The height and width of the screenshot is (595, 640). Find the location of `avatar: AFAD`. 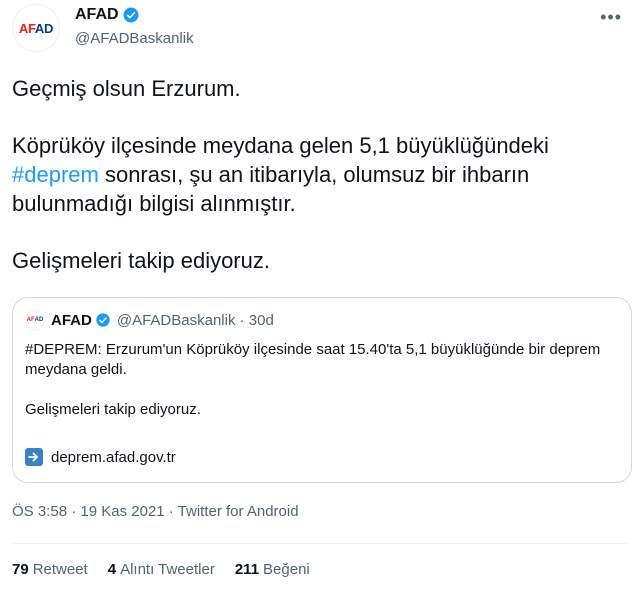

avatar: AFAD is located at coordinates (36, 28).